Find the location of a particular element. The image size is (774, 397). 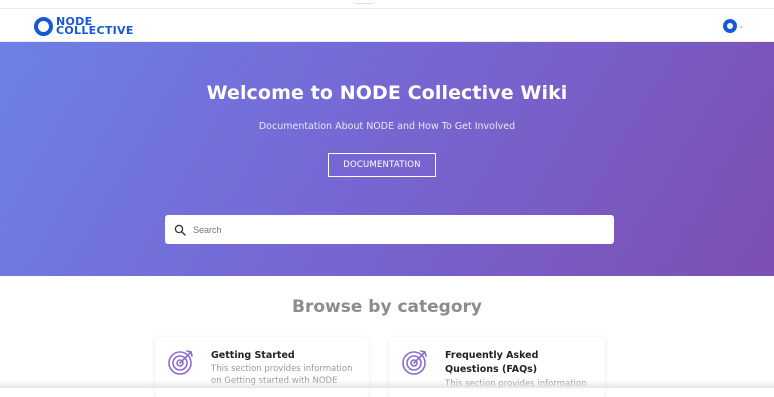

browse-title: Browse by category is located at coordinates (387, 307).